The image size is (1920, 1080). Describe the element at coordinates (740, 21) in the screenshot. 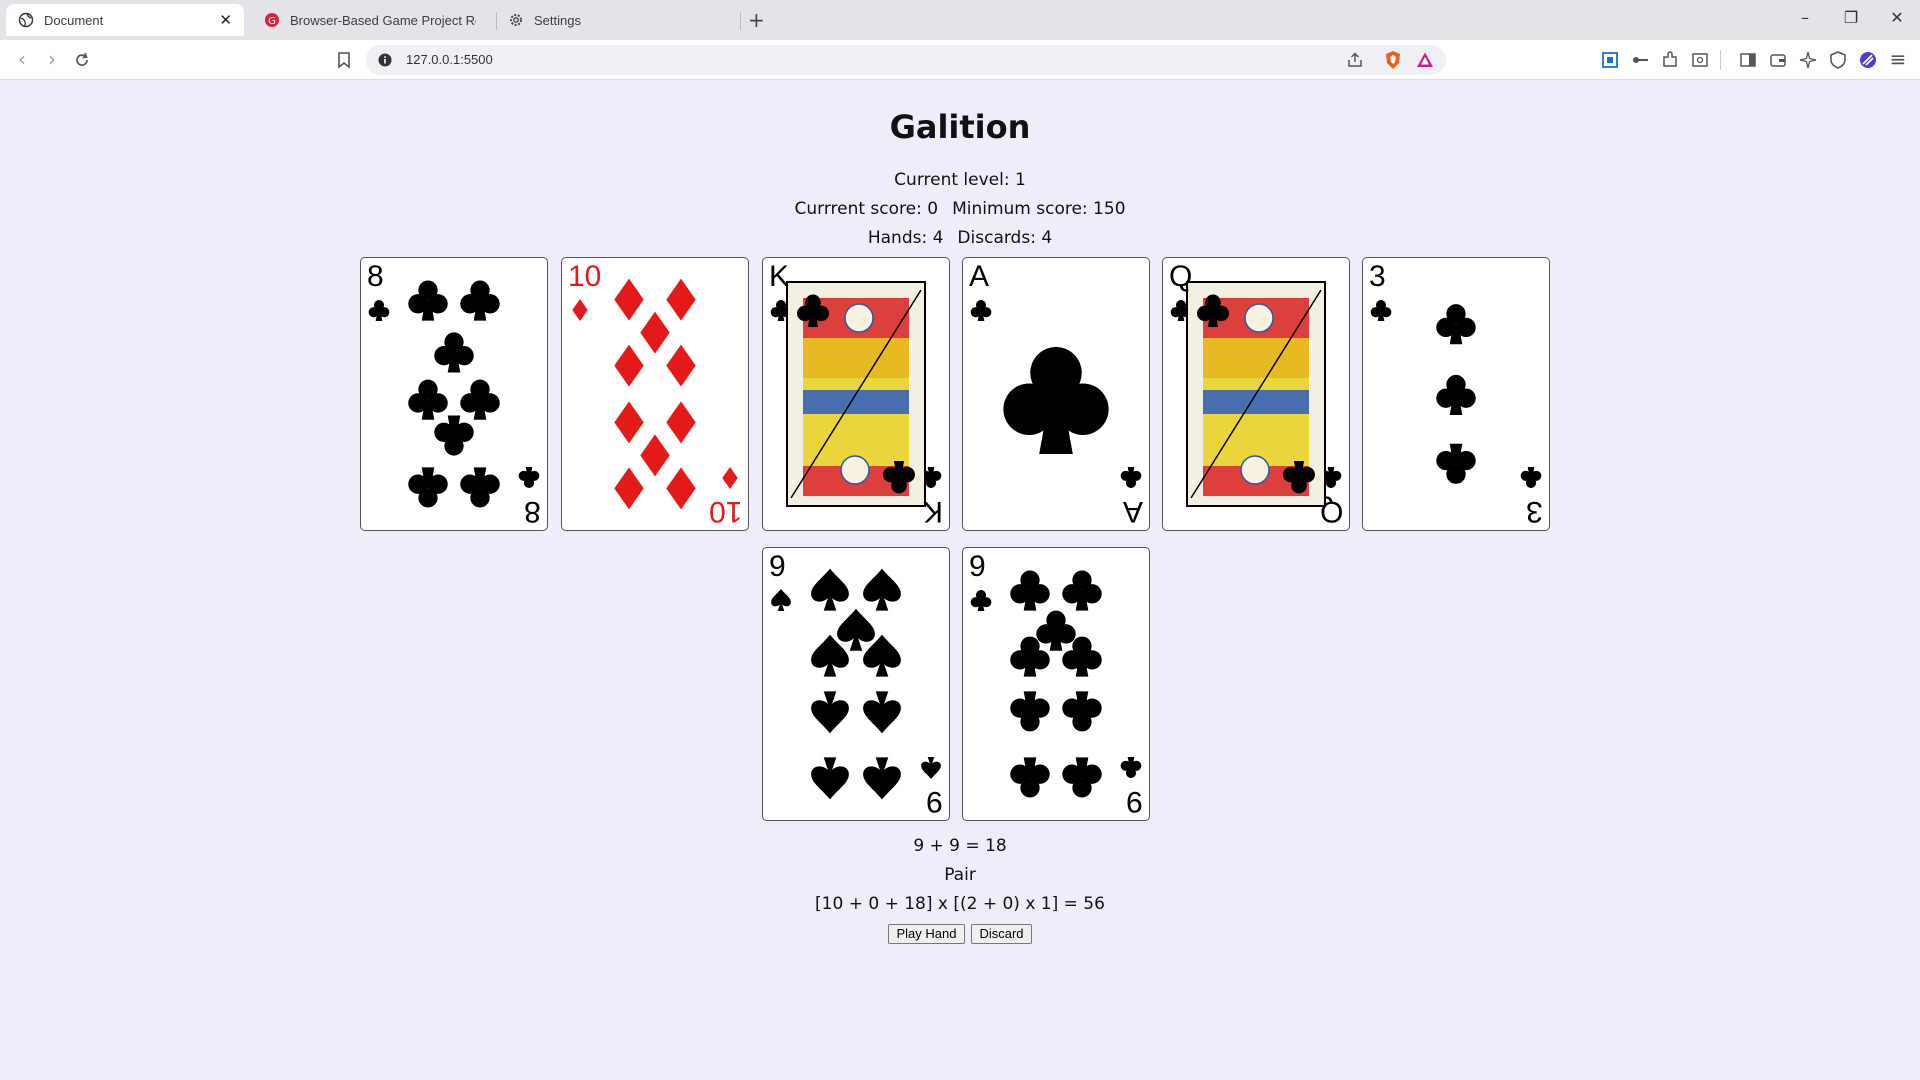

I see `tab-separator` at that location.